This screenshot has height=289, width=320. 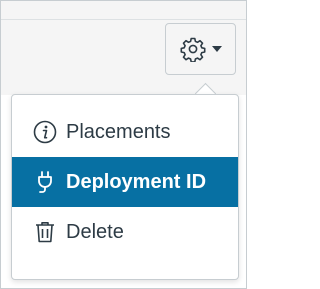 I want to click on settings-menu-button, so click(x=200, y=49).